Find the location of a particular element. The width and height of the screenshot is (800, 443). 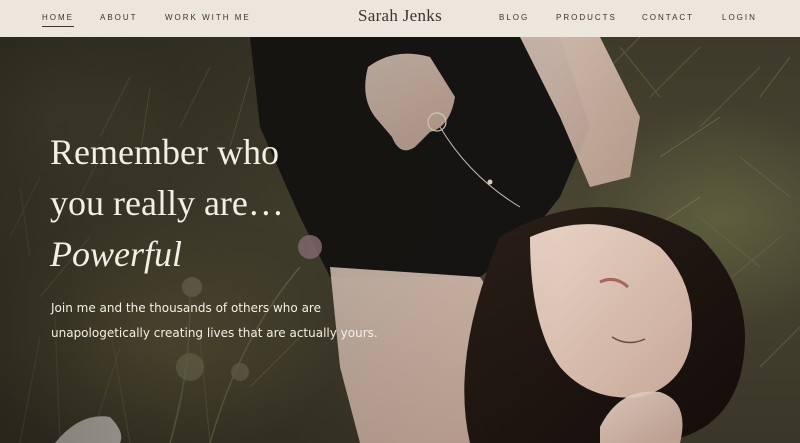

nav-link-login: LOGIN is located at coordinates (739, 18).